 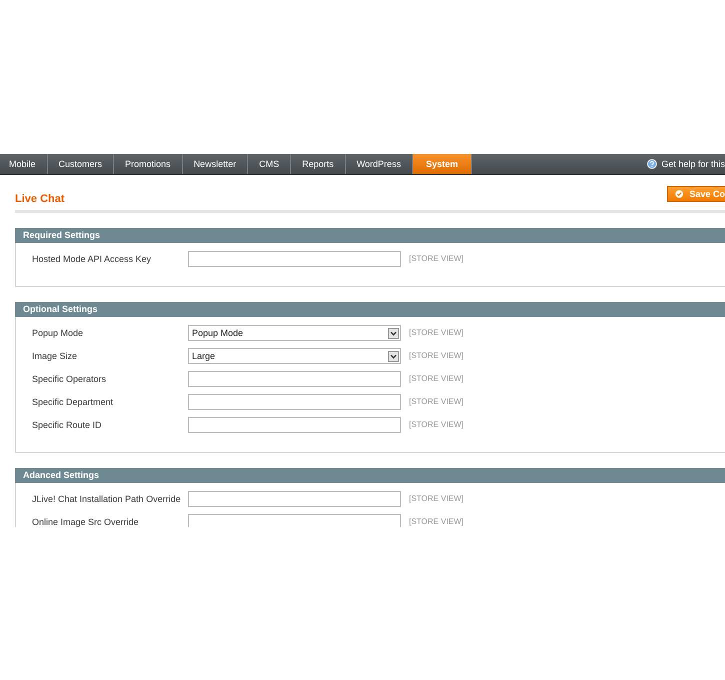 I want to click on field-label: Specific Department, so click(x=73, y=402).